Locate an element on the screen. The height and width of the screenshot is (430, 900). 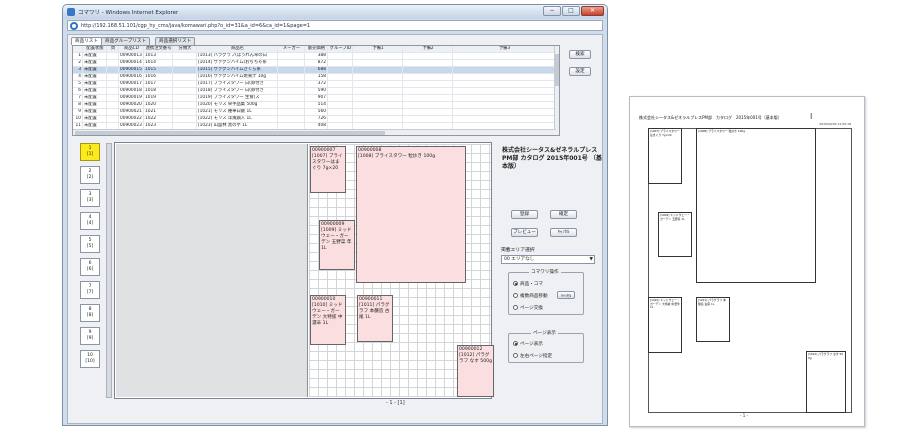
table-row: 9 未配置 00900021 1021 [1021] モリス 種華白飯 1L 560 is located at coordinates (314, 112).